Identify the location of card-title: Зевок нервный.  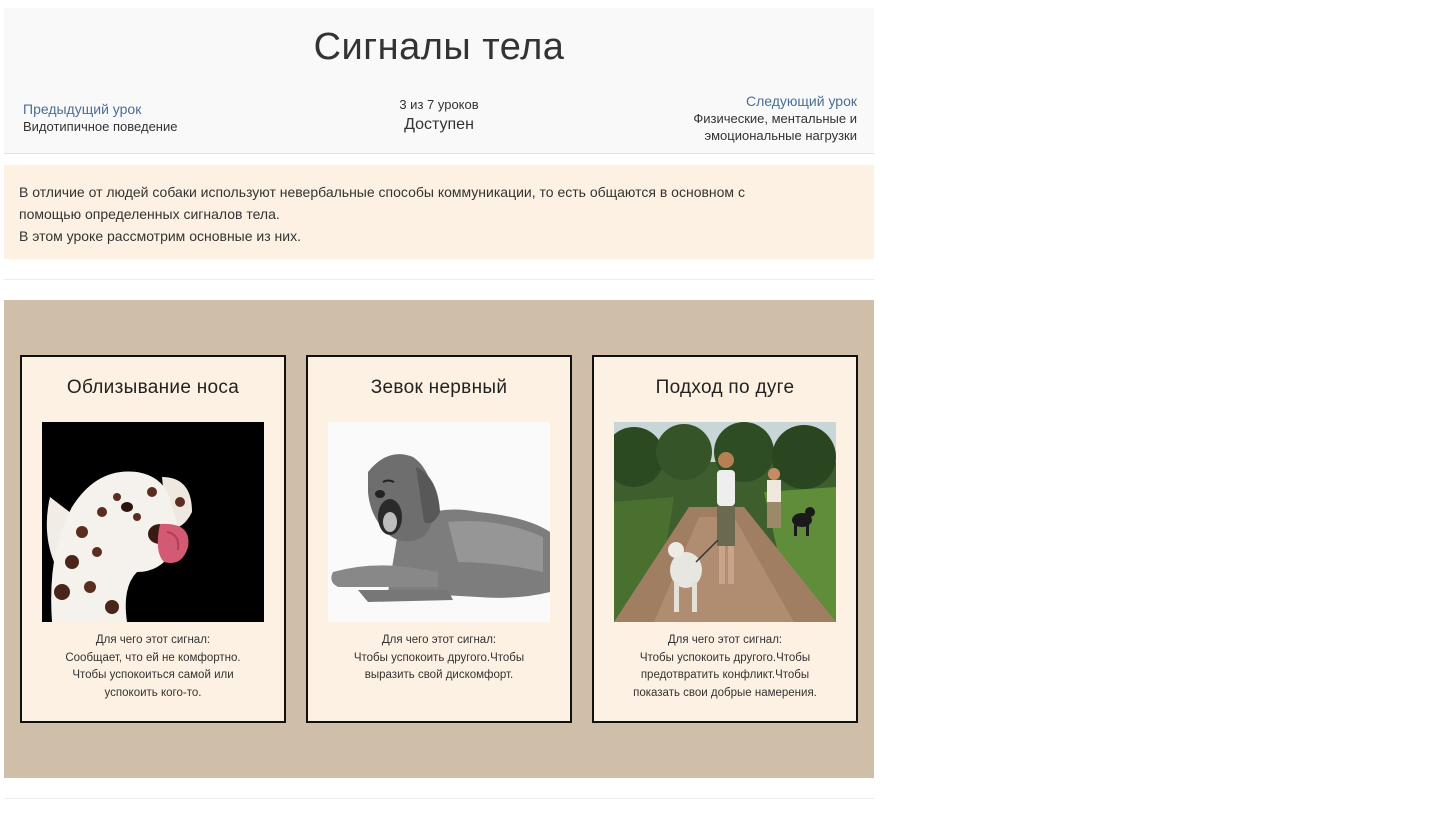
(439, 387).